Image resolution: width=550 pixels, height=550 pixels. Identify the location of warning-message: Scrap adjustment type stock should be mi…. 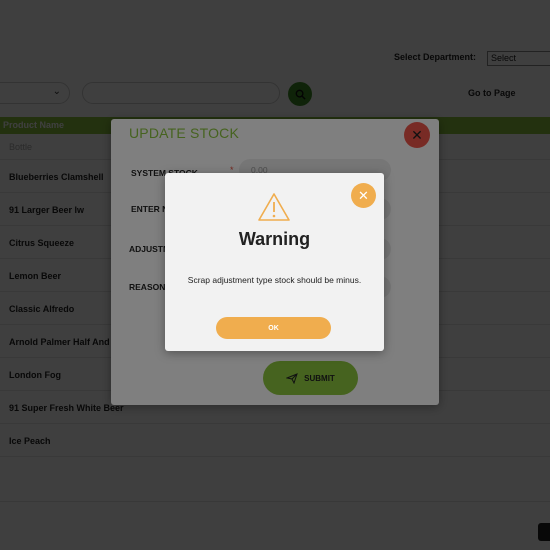
(274, 280).